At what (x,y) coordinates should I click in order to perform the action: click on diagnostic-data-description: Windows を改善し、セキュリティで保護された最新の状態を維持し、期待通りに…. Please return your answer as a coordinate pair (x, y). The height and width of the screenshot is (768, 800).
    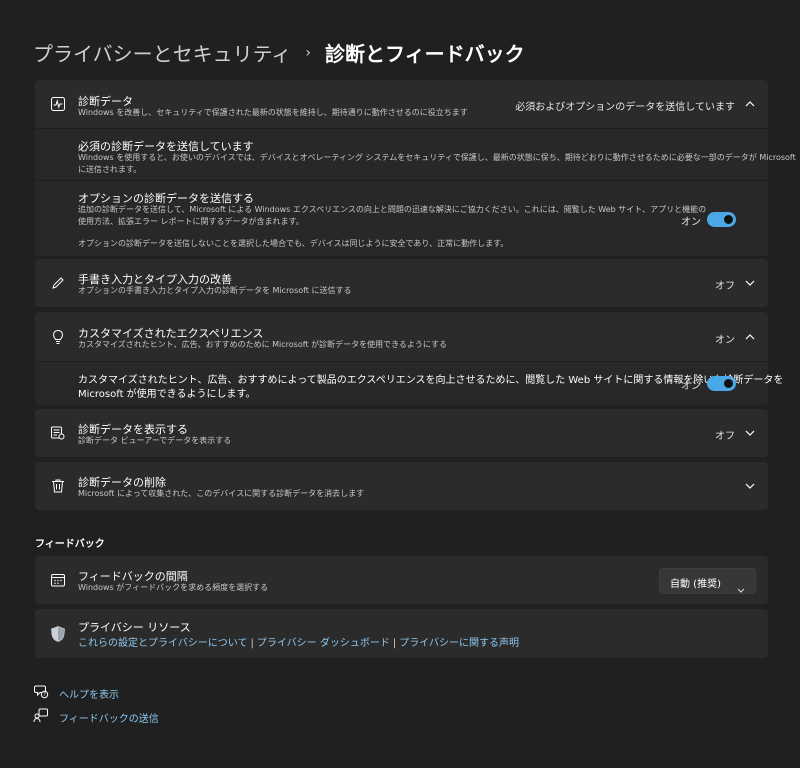
    Looking at the image, I should click on (273, 112).